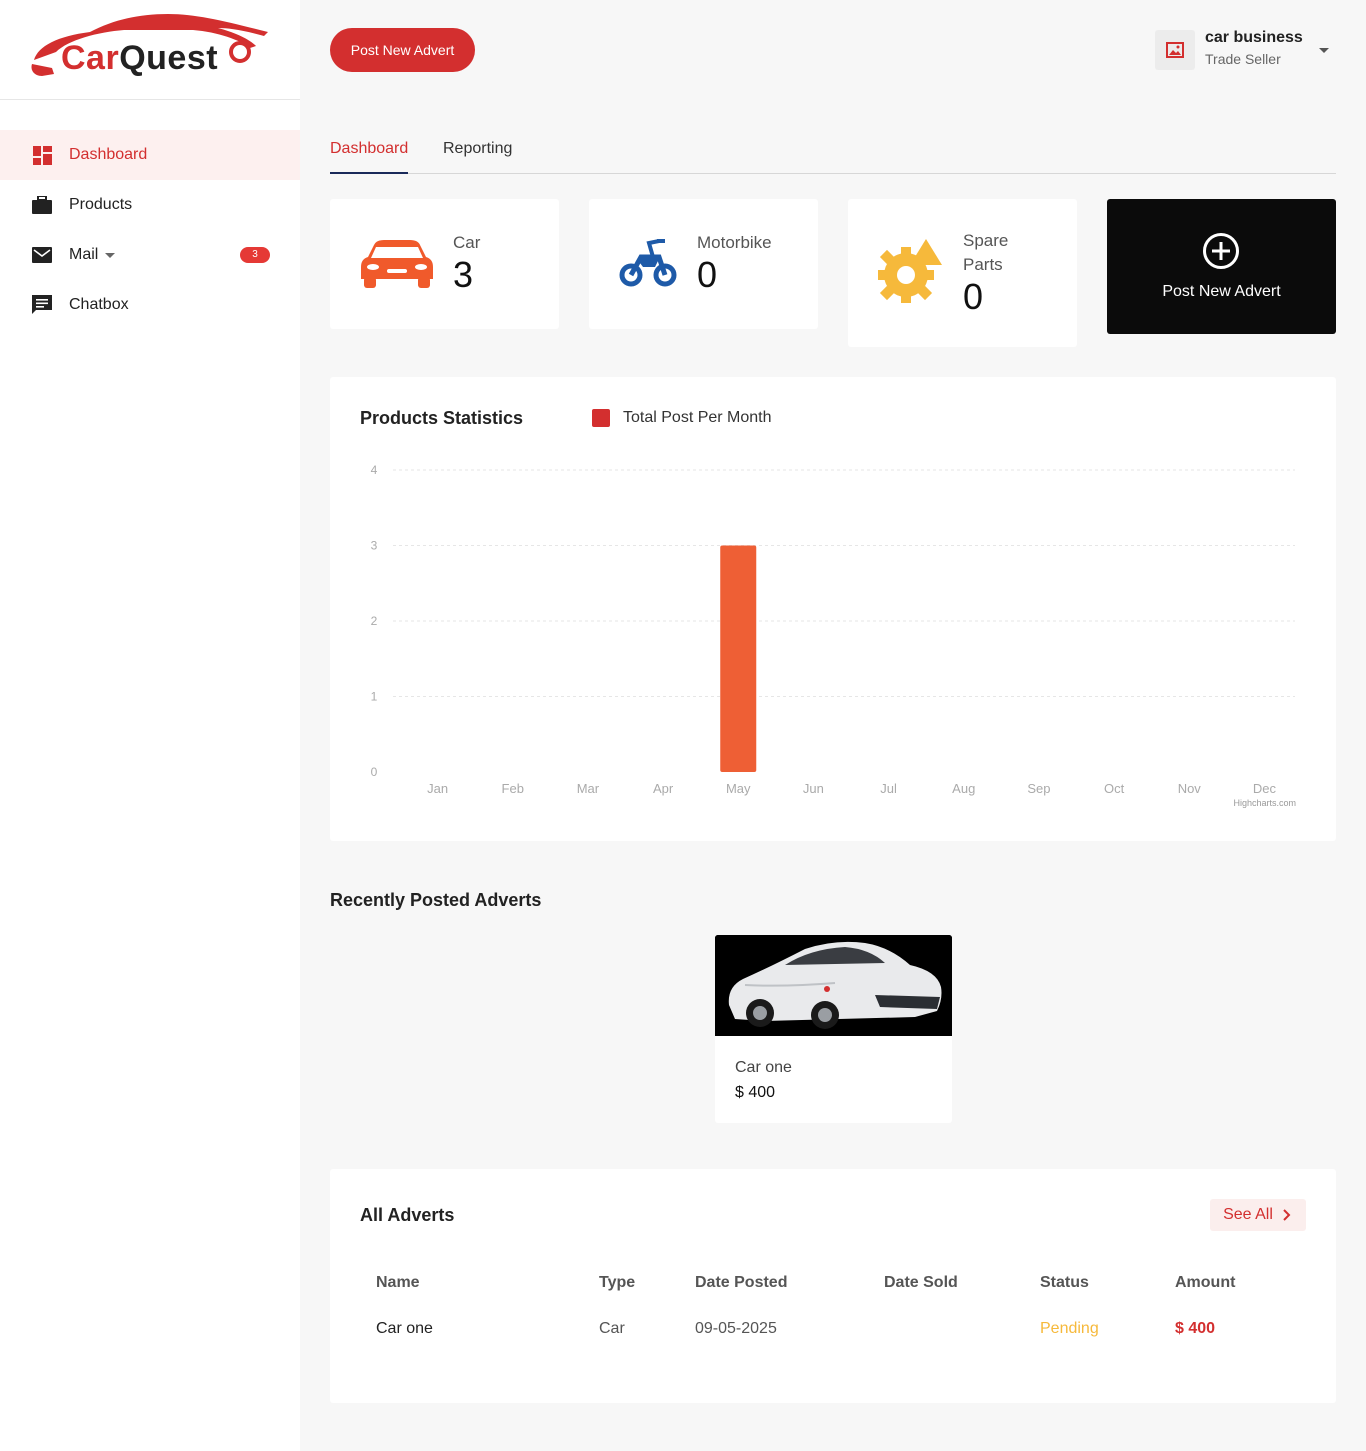 The height and width of the screenshot is (1451, 1366). Describe the element at coordinates (397, 264) in the screenshot. I see `car-icon` at that location.